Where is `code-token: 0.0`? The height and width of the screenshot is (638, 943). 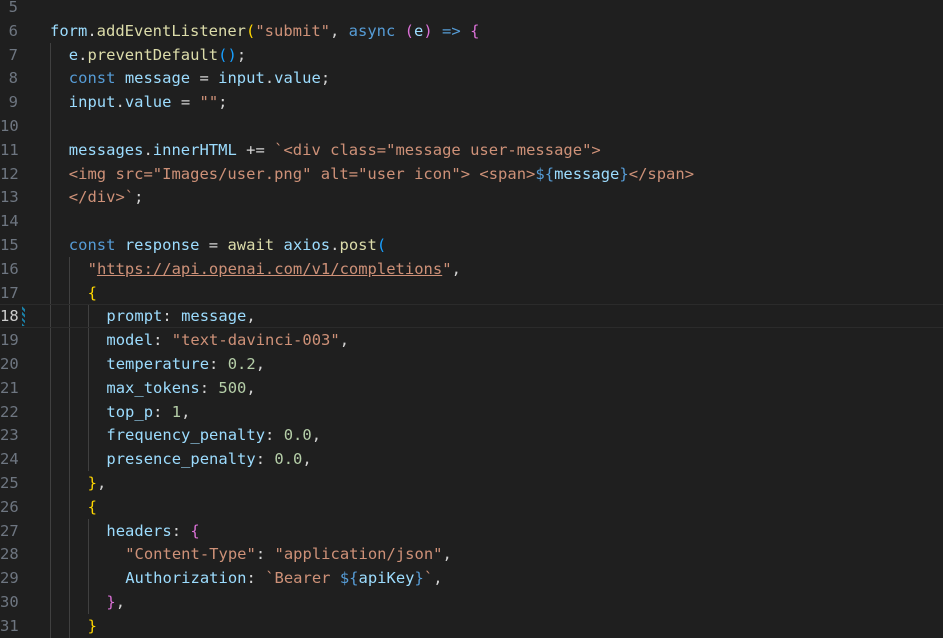 code-token: 0.0 is located at coordinates (288, 459).